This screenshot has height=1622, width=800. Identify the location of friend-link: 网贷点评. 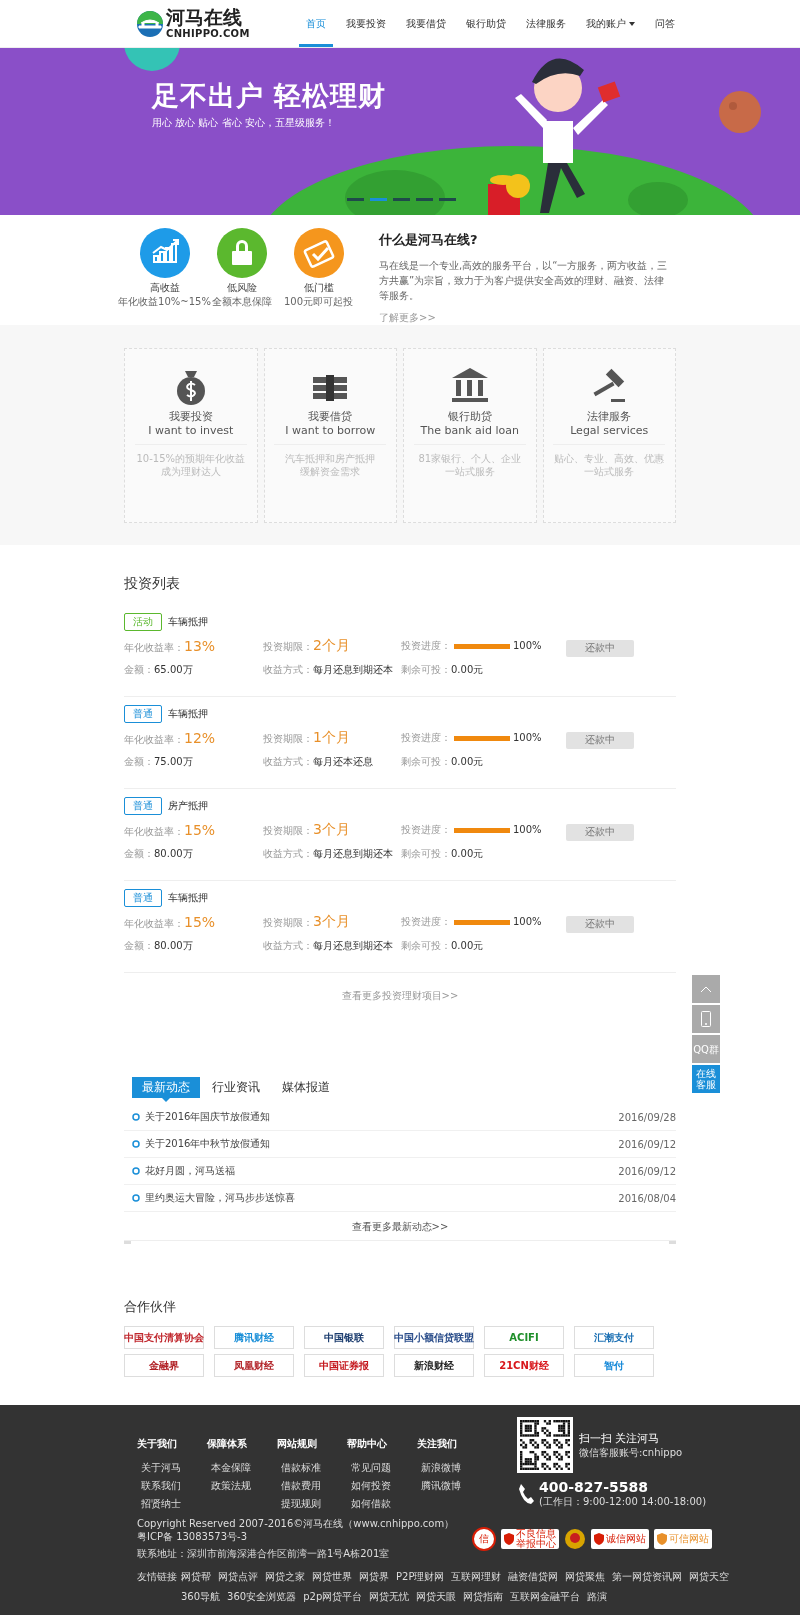
(238, 1577).